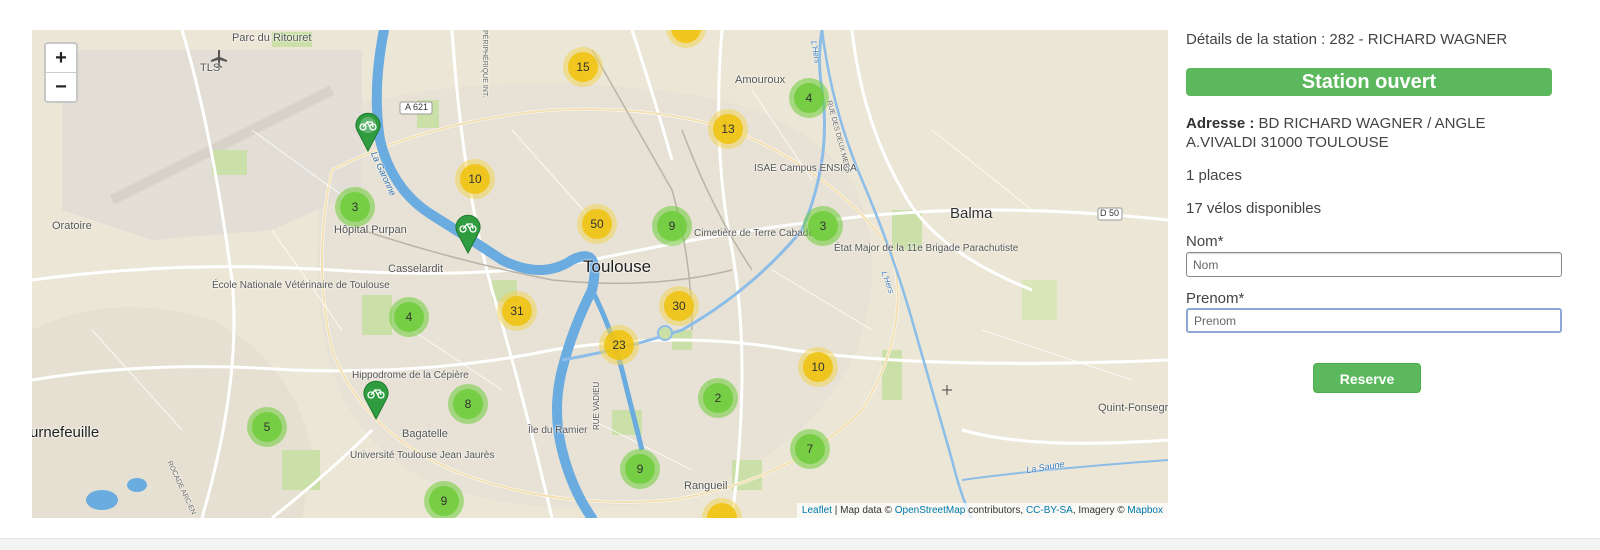  Describe the element at coordinates (210, 68) in the screenshot. I see `place-label: TLS` at that location.